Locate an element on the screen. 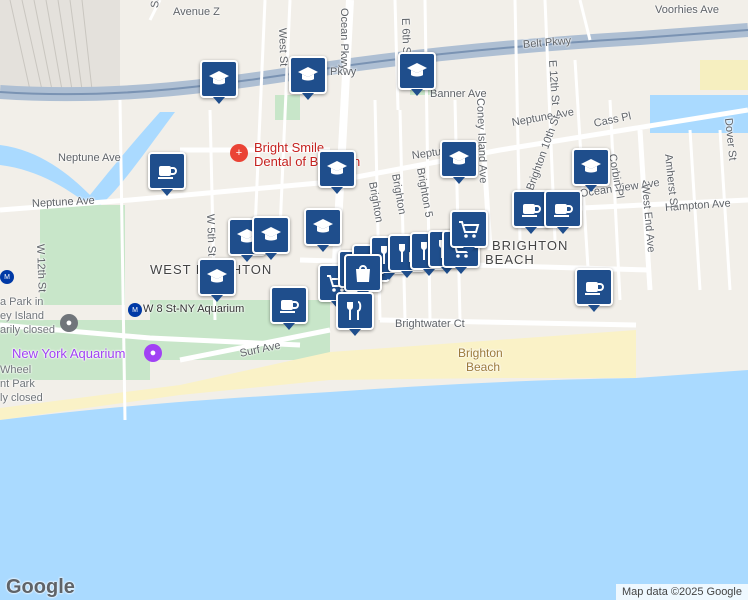 The width and height of the screenshot is (748, 600). area-label-brighton: BRIGHTON is located at coordinates (530, 245).